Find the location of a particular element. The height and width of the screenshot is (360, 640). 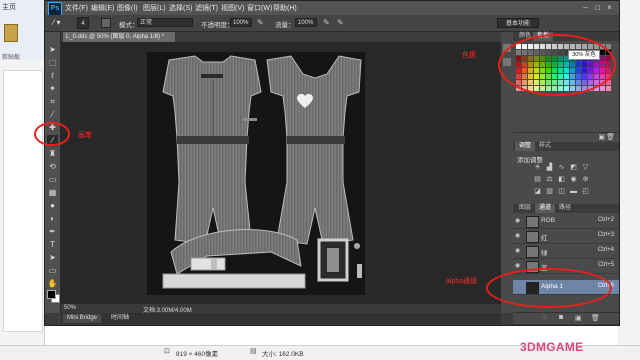

channel-row-green: ◉ 绿 Ctrl+4 is located at coordinates (566, 251).